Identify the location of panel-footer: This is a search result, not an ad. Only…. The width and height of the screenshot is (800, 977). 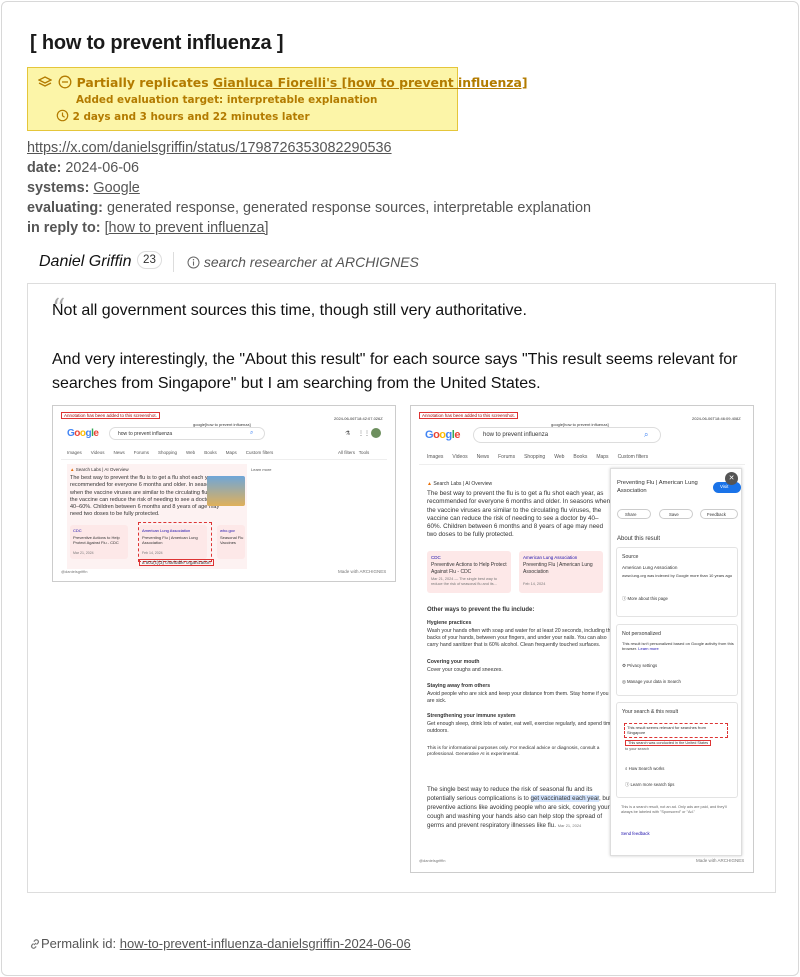
(674, 809).